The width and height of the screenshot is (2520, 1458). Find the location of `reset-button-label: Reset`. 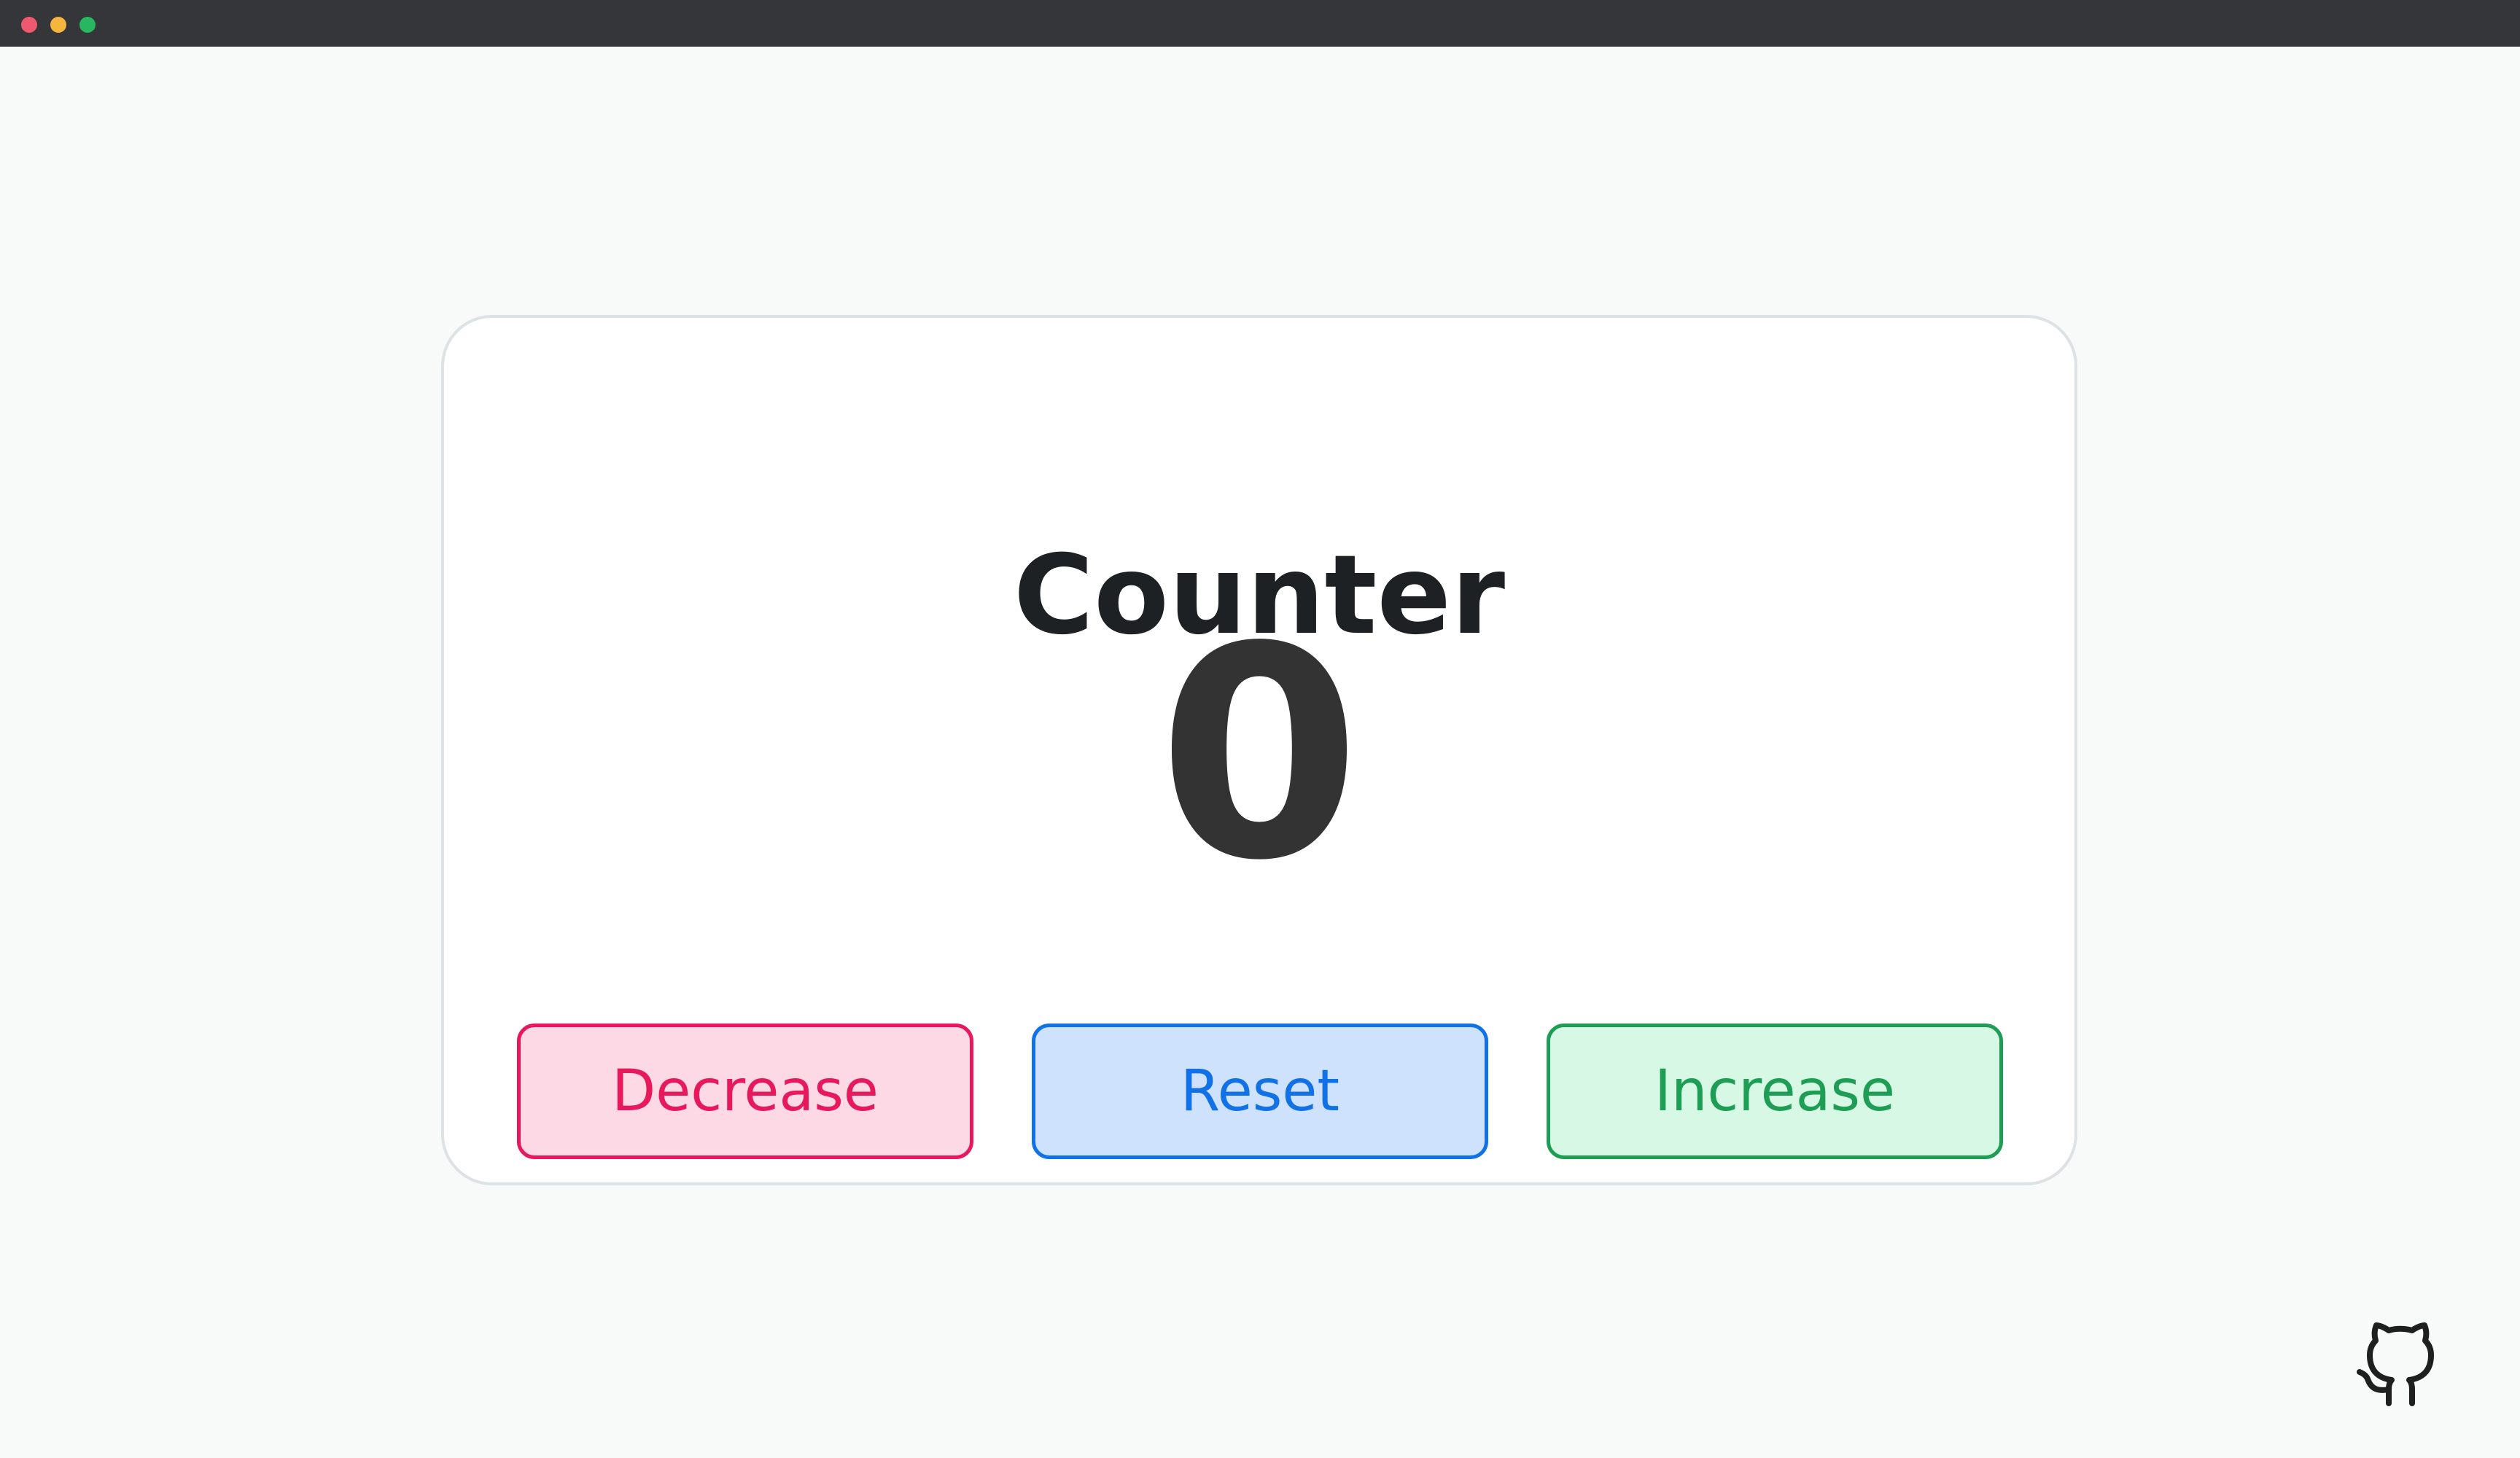

reset-button-label: Reset is located at coordinates (1260, 1091).